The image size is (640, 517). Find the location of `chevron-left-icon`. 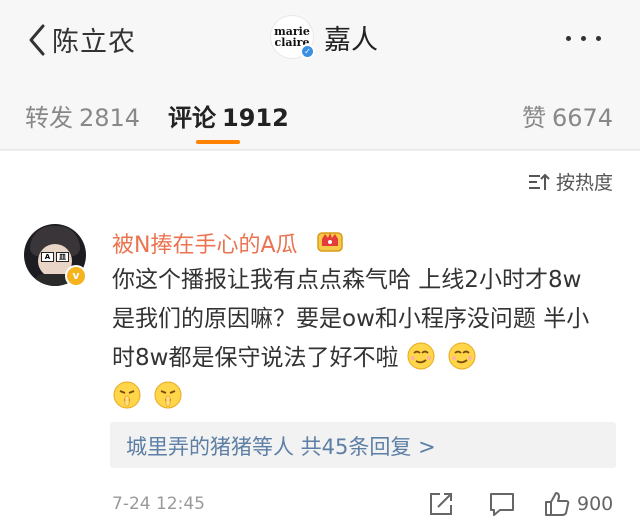

chevron-left-icon is located at coordinates (37, 39).